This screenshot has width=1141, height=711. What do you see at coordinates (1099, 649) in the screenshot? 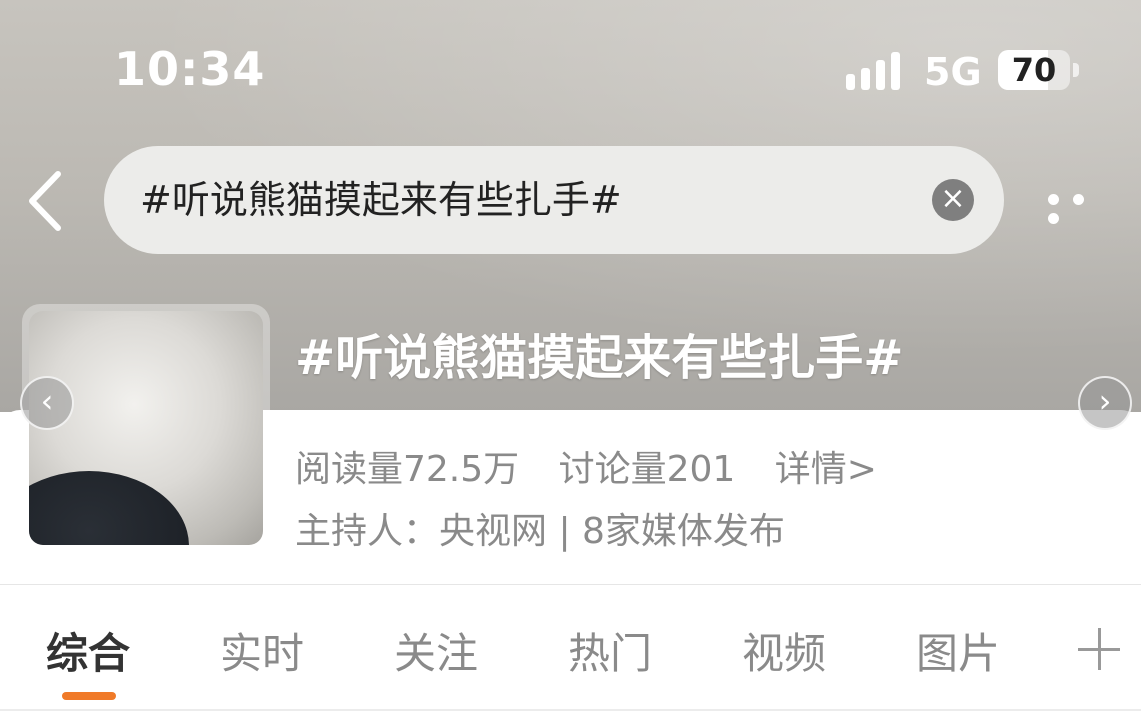
I see `plus-icon` at bounding box center [1099, 649].